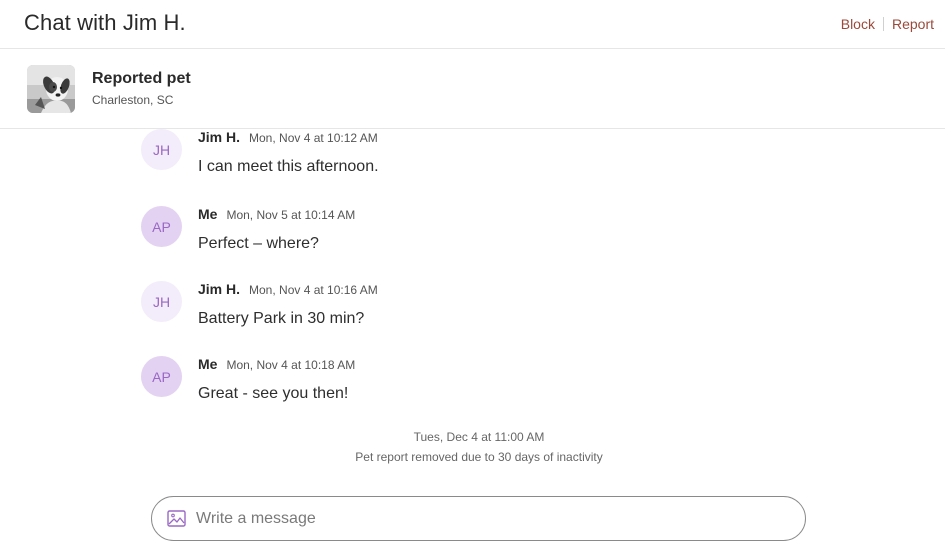  Describe the element at coordinates (883, 24) in the screenshot. I see `action-divider` at that location.